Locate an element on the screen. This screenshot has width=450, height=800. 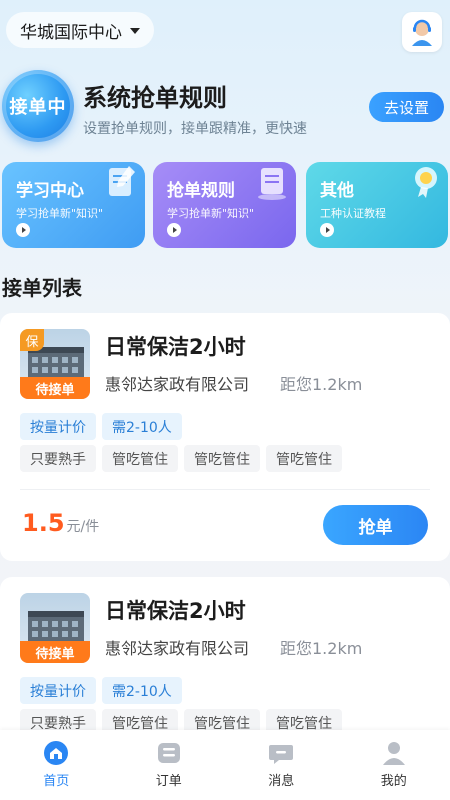
feature-cards: 学习中心 学习抢单新"知识" 抢单规则 学习抢单新"知识" 其他 工种认证教程 is located at coordinates (225, 206).